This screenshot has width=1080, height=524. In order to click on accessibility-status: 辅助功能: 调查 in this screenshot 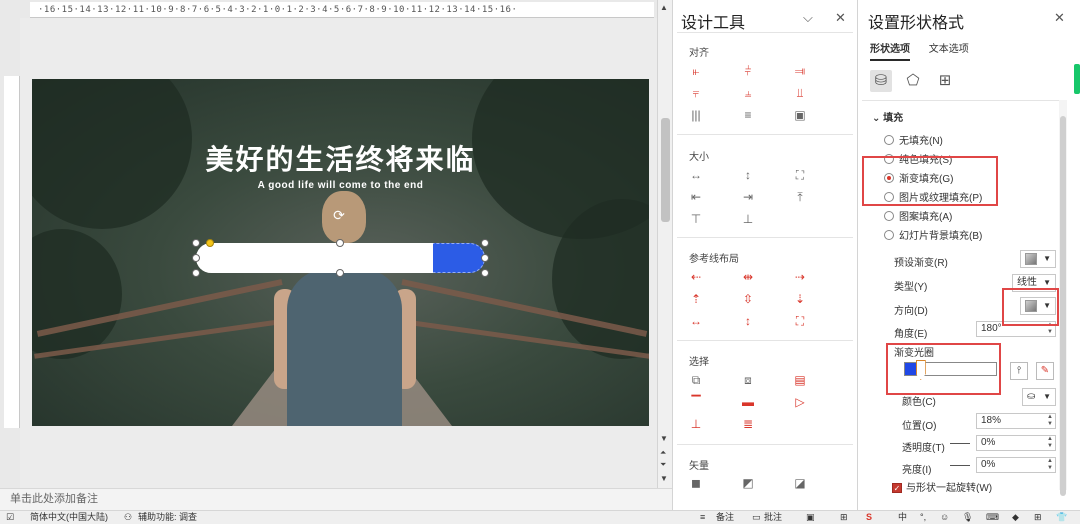, I will do `click(167, 517)`.